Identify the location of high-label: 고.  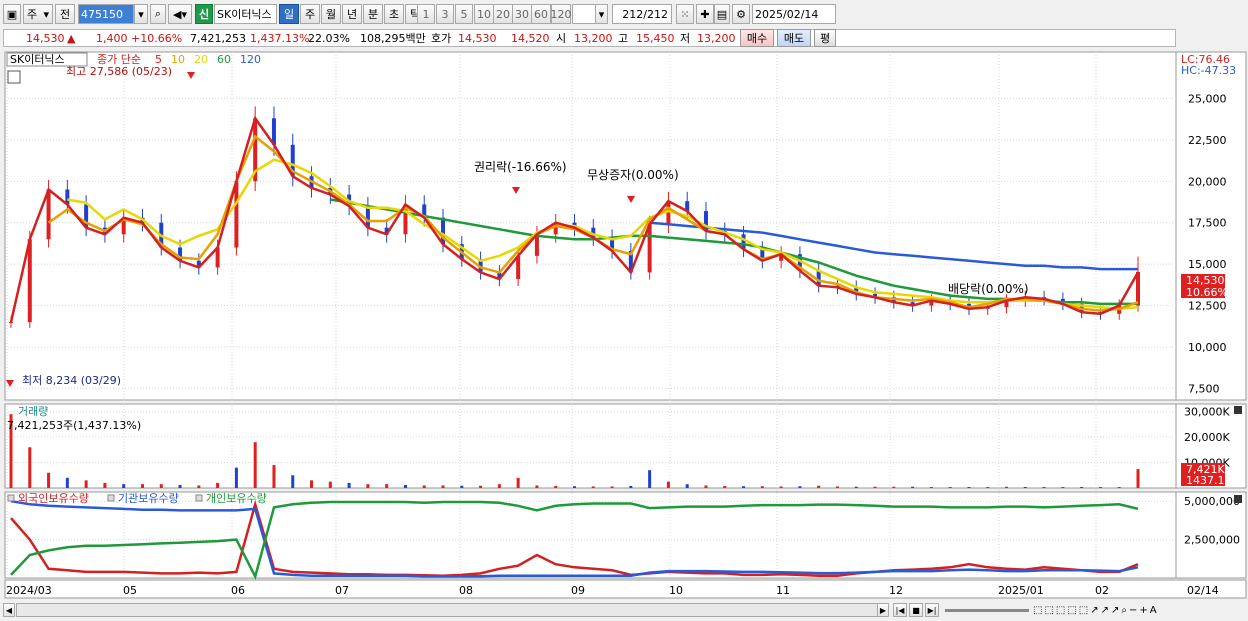
(623, 38).